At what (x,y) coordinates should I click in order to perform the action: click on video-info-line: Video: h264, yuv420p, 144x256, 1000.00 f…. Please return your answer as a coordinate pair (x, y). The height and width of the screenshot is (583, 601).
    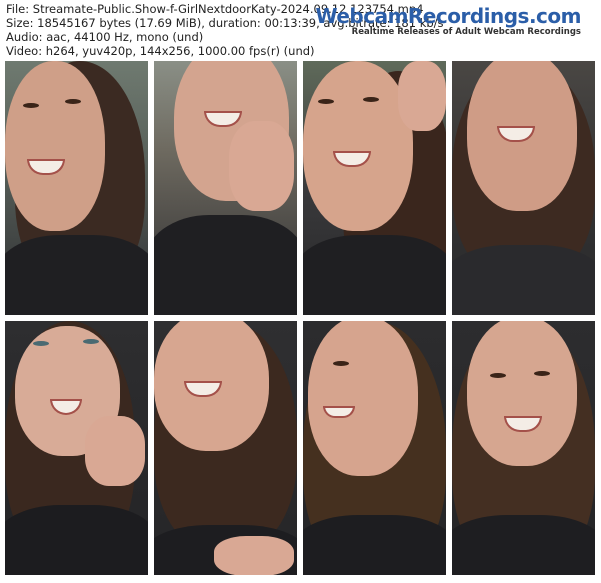
    Looking at the image, I should click on (160, 51).